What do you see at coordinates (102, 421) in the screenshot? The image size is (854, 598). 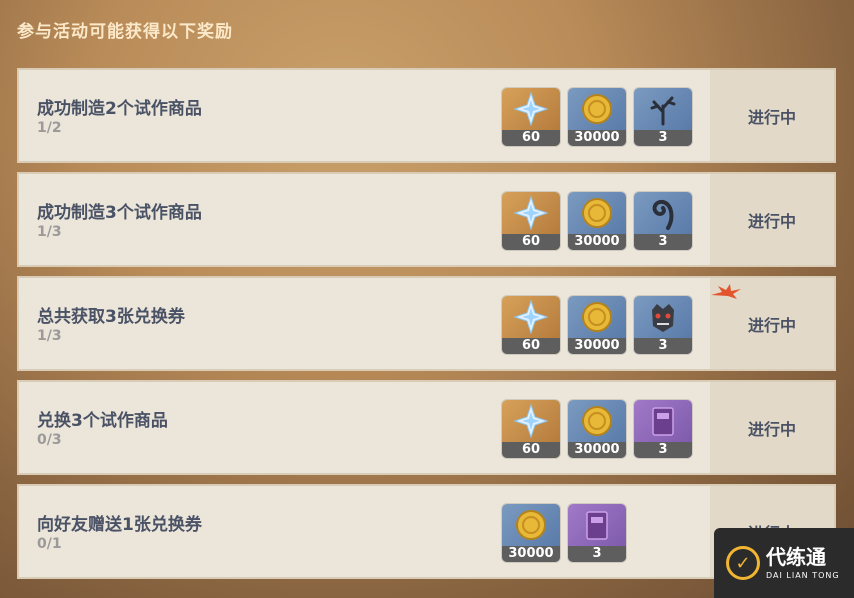 I see `task-name: 兑换3个试作商品` at bounding box center [102, 421].